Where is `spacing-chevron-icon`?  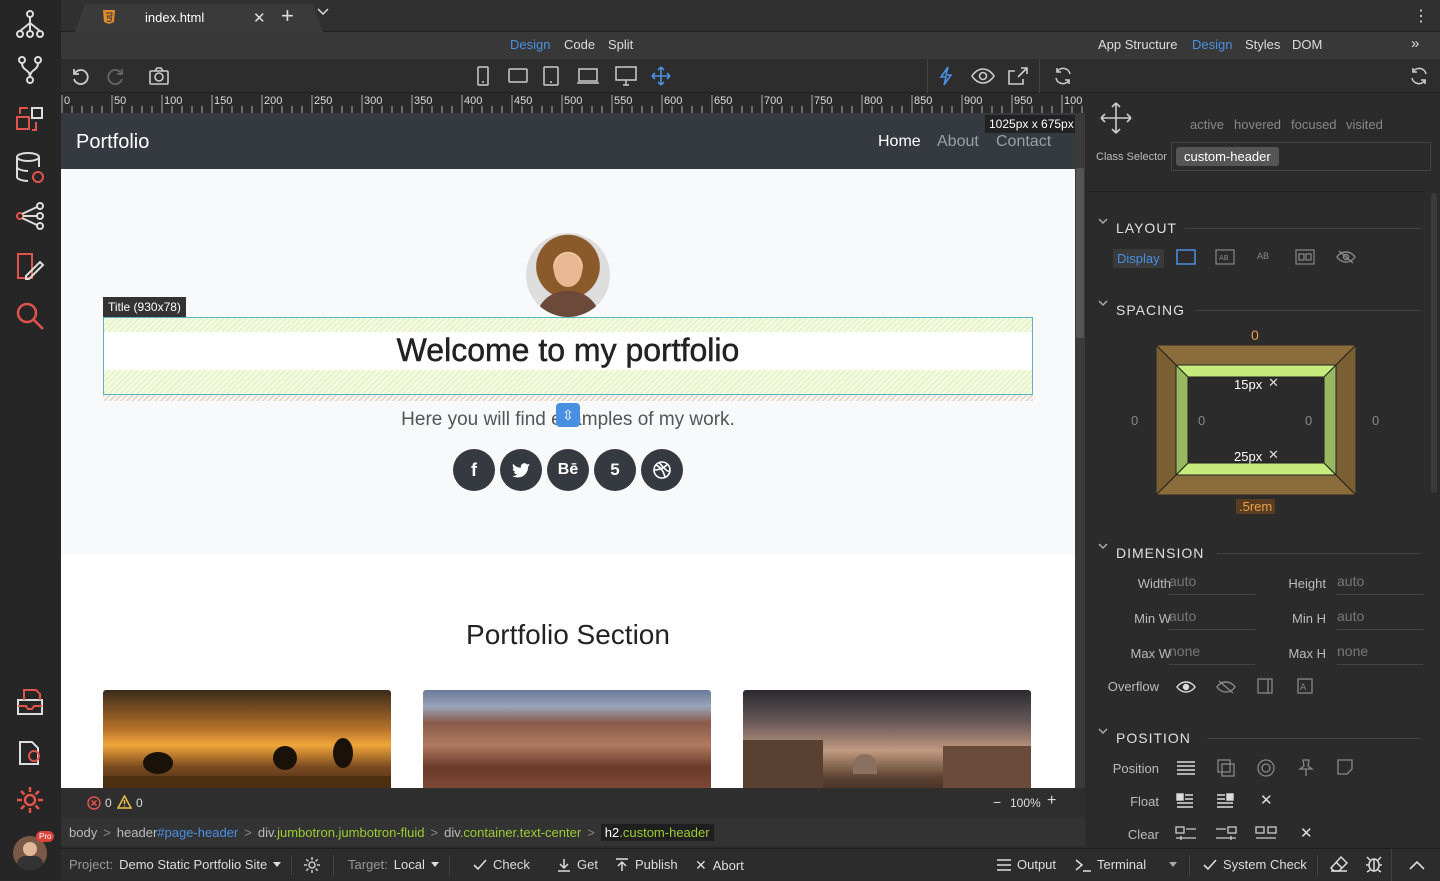 spacing-chevron-icon is located at coordinates (1103, 303).